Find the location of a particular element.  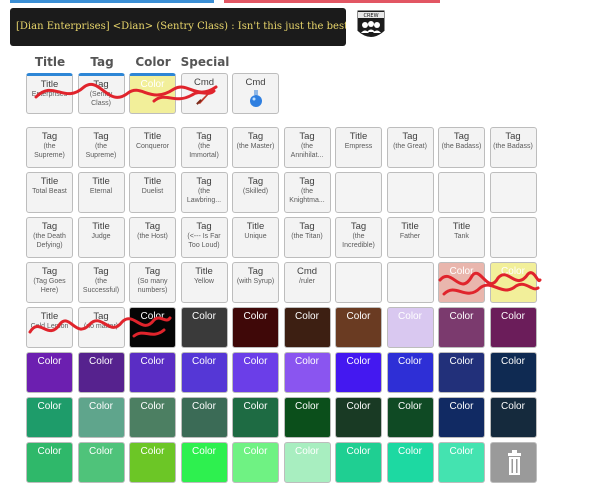

cosmetic-tile: Title Father is located at coordinates (410, 237).